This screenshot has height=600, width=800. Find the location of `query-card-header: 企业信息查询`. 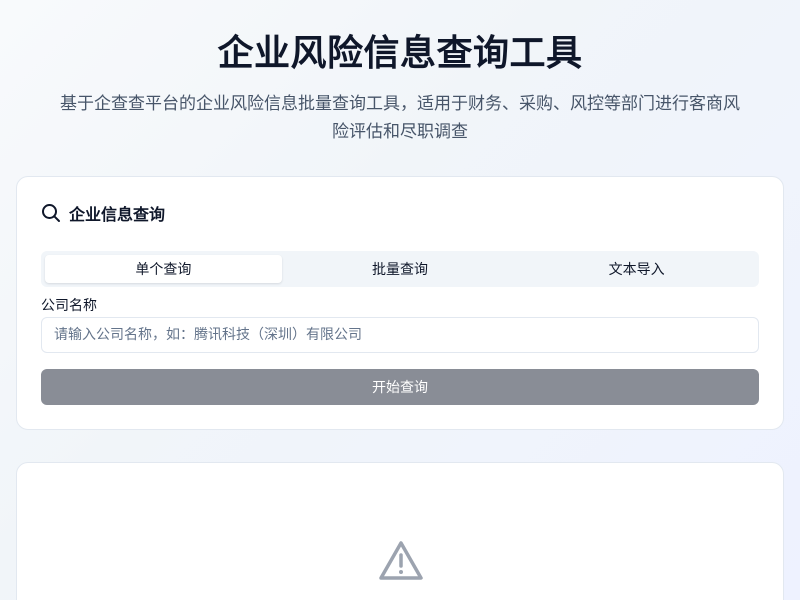

query-card-header: 企业信息查询 is located at coordinates (103, 213).